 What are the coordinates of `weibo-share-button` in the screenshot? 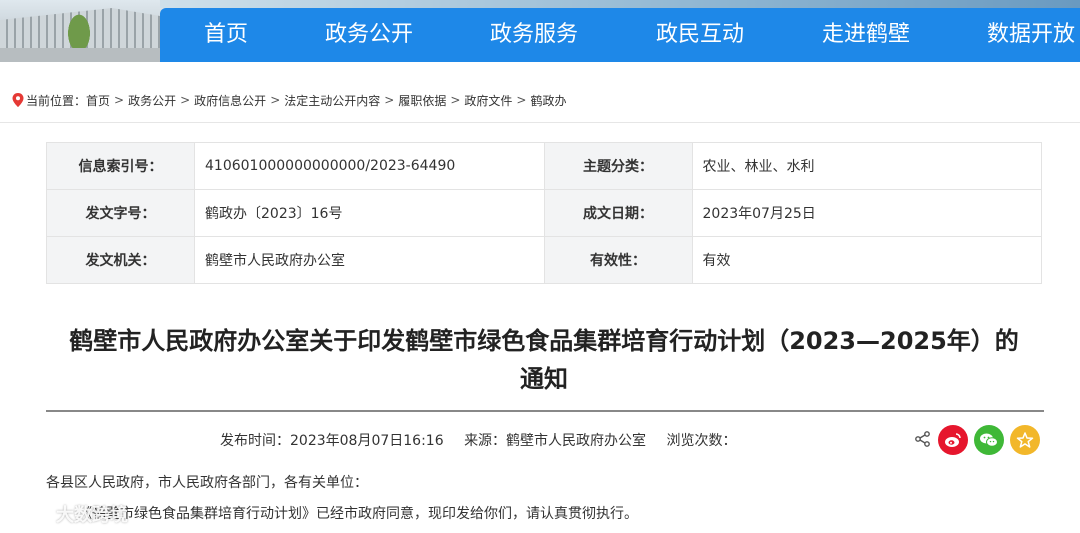 It's located at (953, 440).